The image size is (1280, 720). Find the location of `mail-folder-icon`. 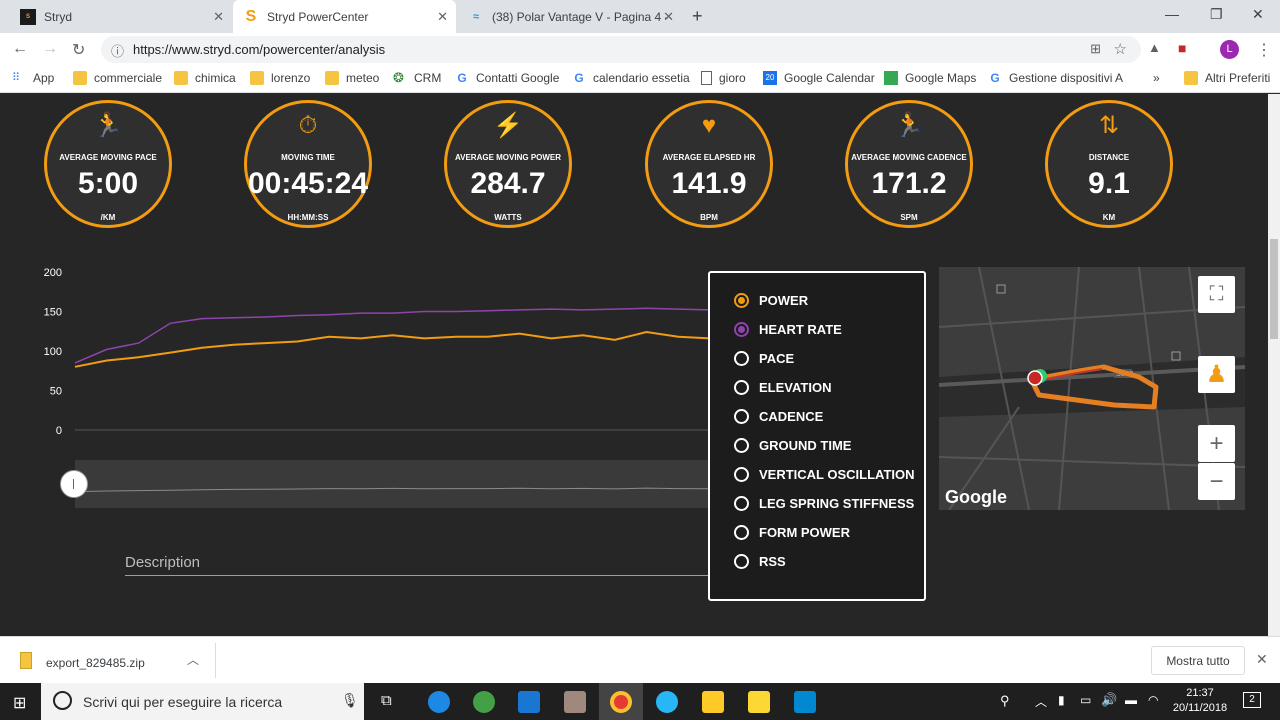

mail-folder-icon is located at coordinates (713, 702).